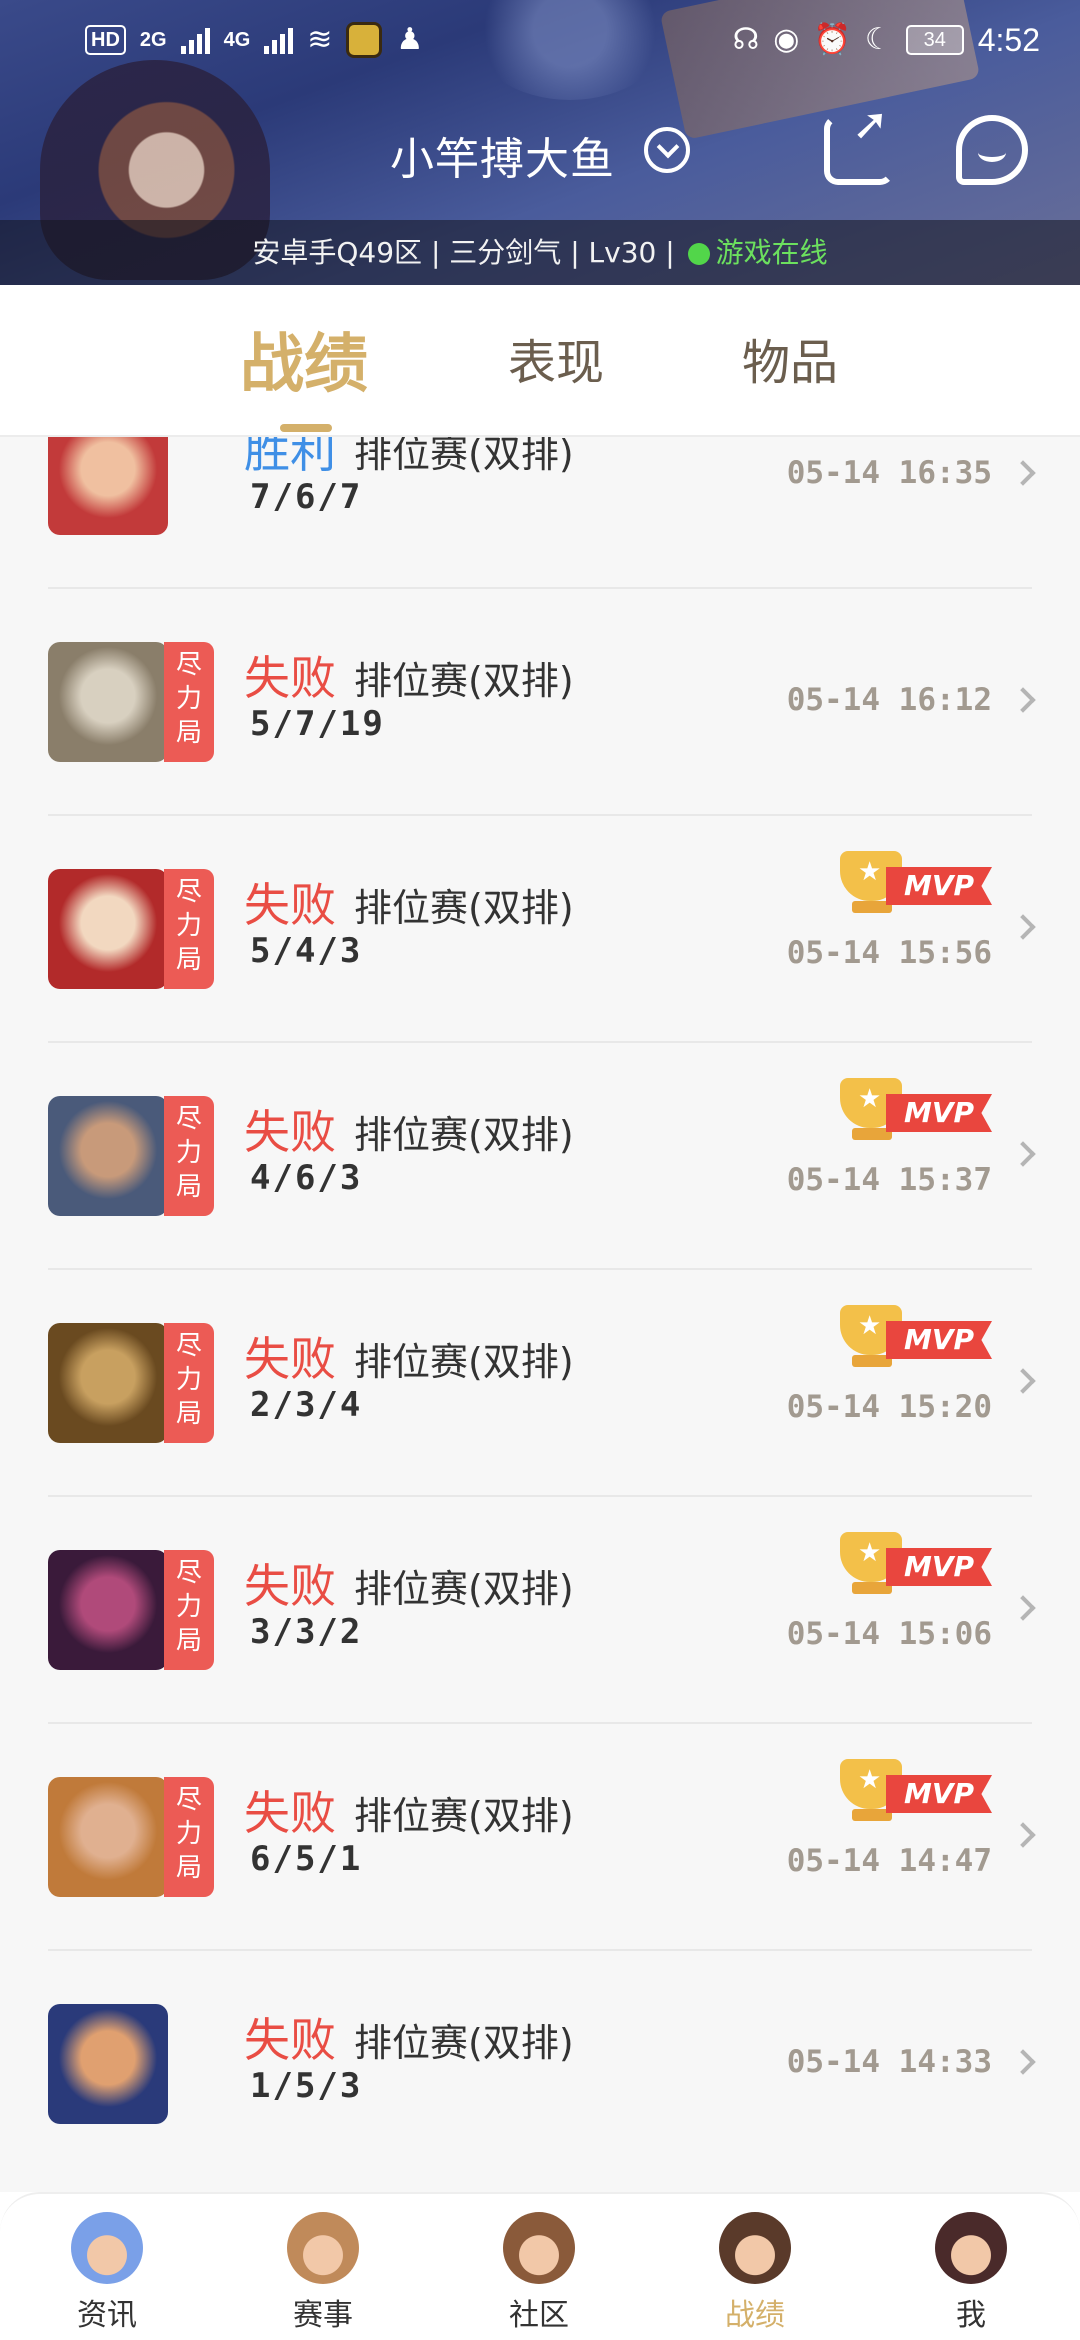 The image size is (1080, 2340). What do you see at coordinates (790, 358) in the screenshot?
I see `tab-items: 物品` at bounding box center [790, 358].